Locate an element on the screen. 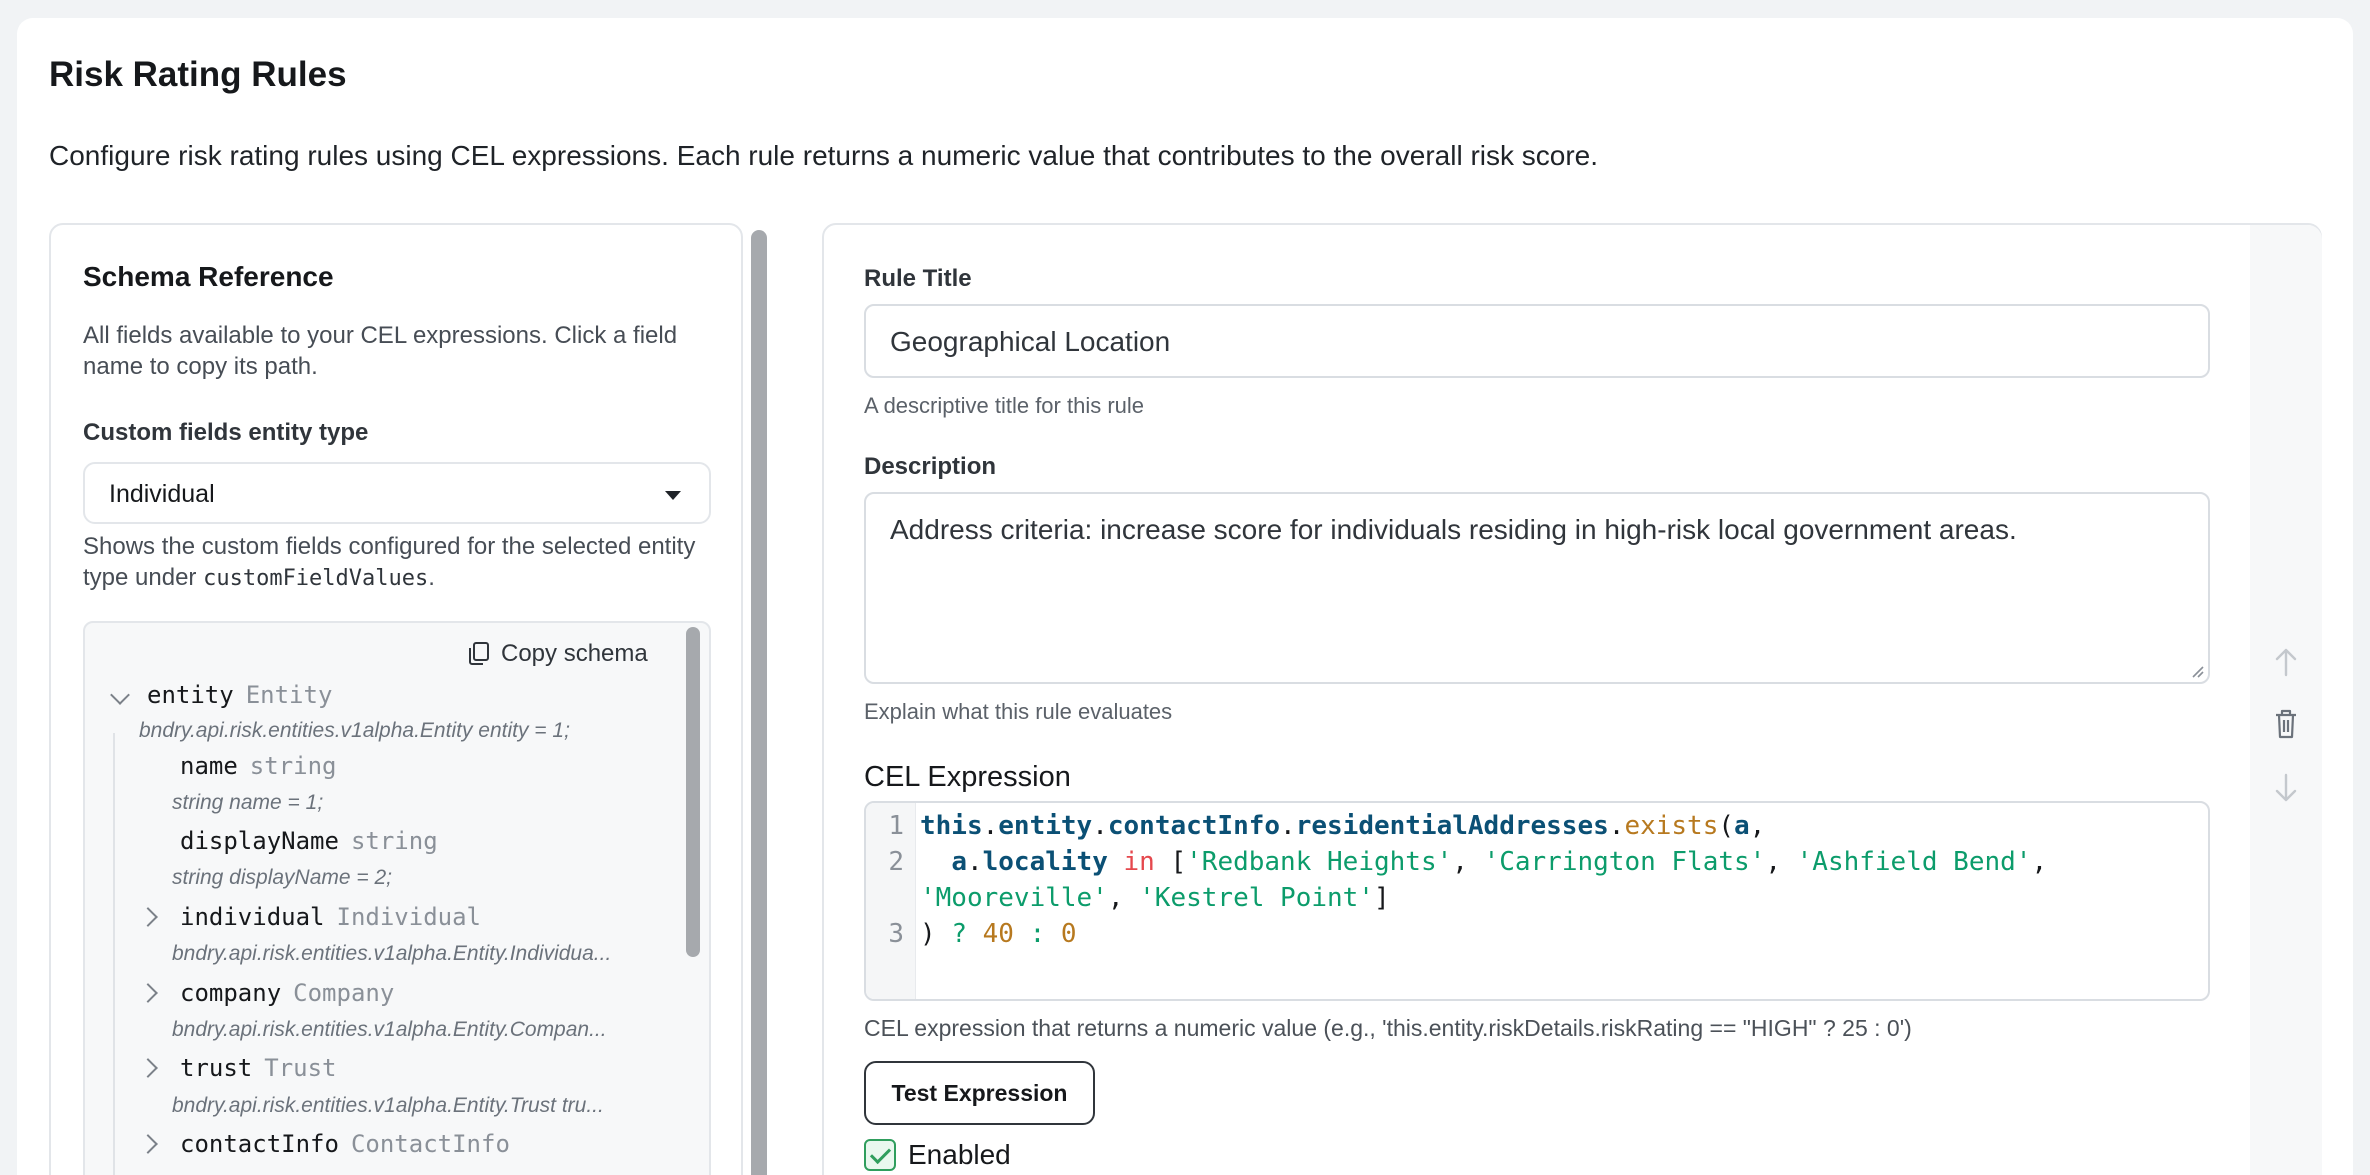 The height and width of the screenshot is (1175, 2370). tree-node-company: company Company is located at coordinates (287, 993).